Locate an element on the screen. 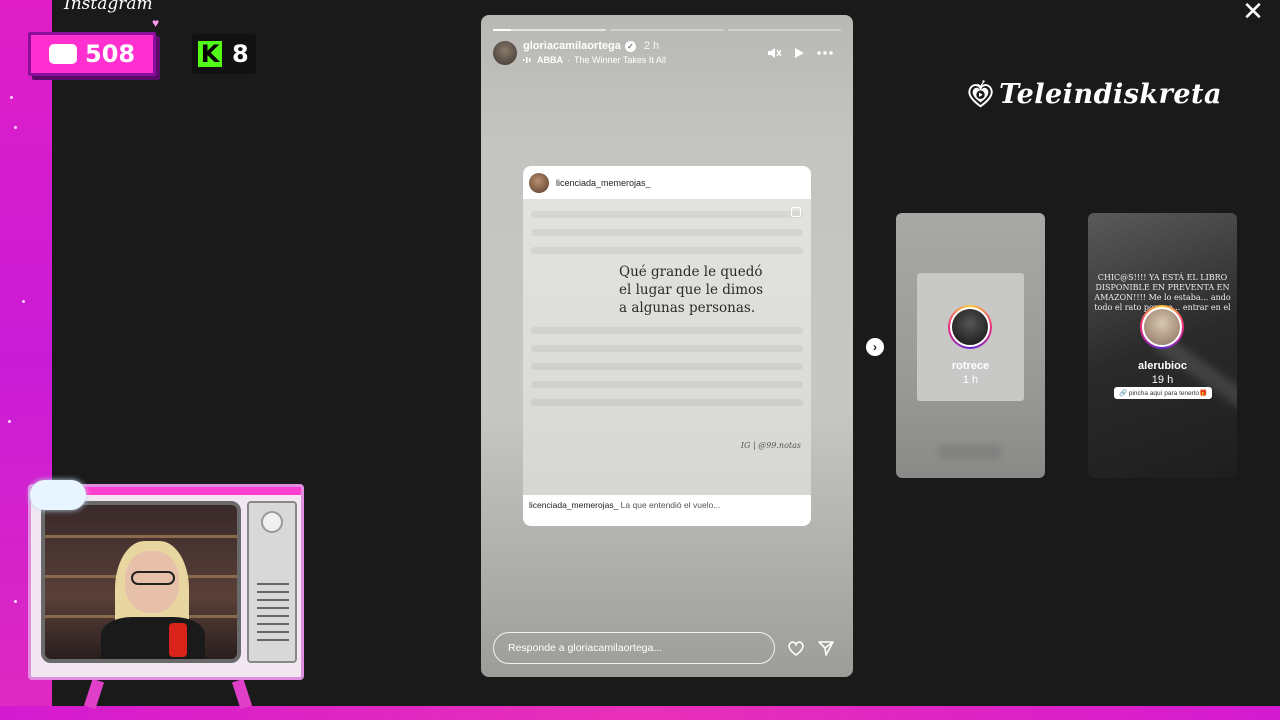  logo-text: Teleindiskreta is located at coordinates (1110, 94).